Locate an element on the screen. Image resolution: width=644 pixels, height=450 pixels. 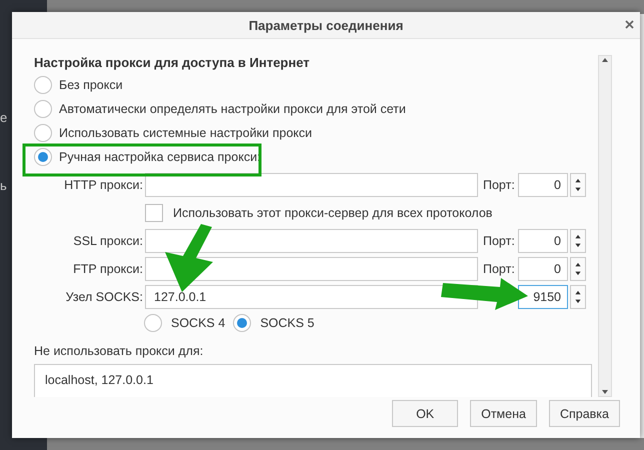
scrollbar is located at coordinates (605, 226).